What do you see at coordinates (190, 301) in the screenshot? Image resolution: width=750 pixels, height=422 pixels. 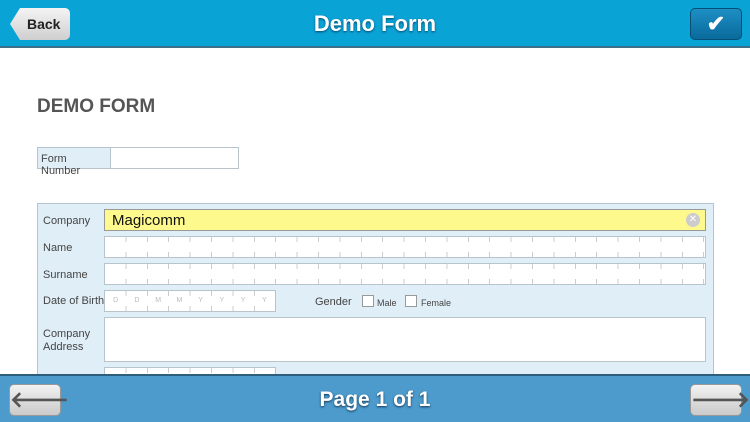 I see `dob-input: DDMMYYYY` at bounding box center [190, 301].